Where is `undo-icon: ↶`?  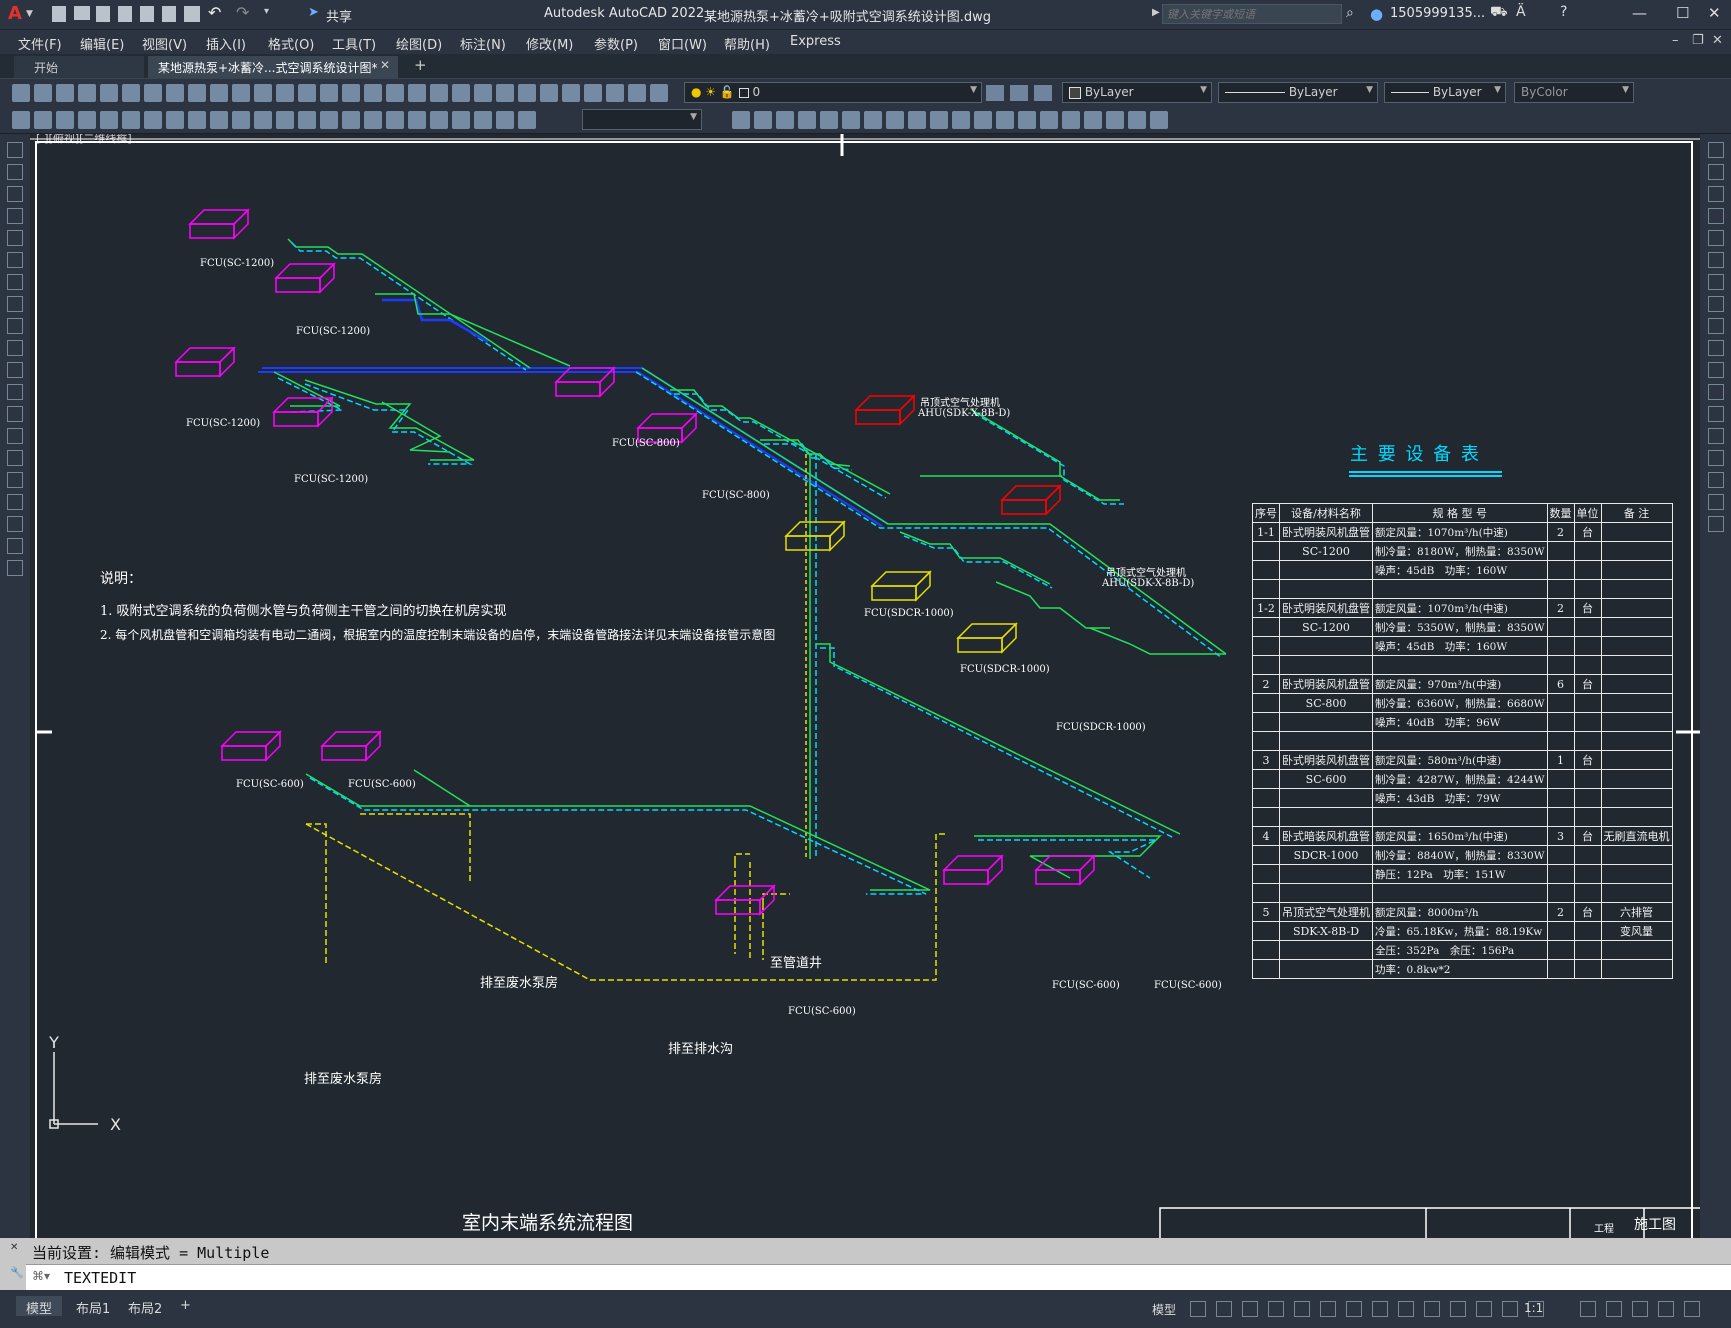
undo-icon: ↶ is located at coordinates (214, 12).